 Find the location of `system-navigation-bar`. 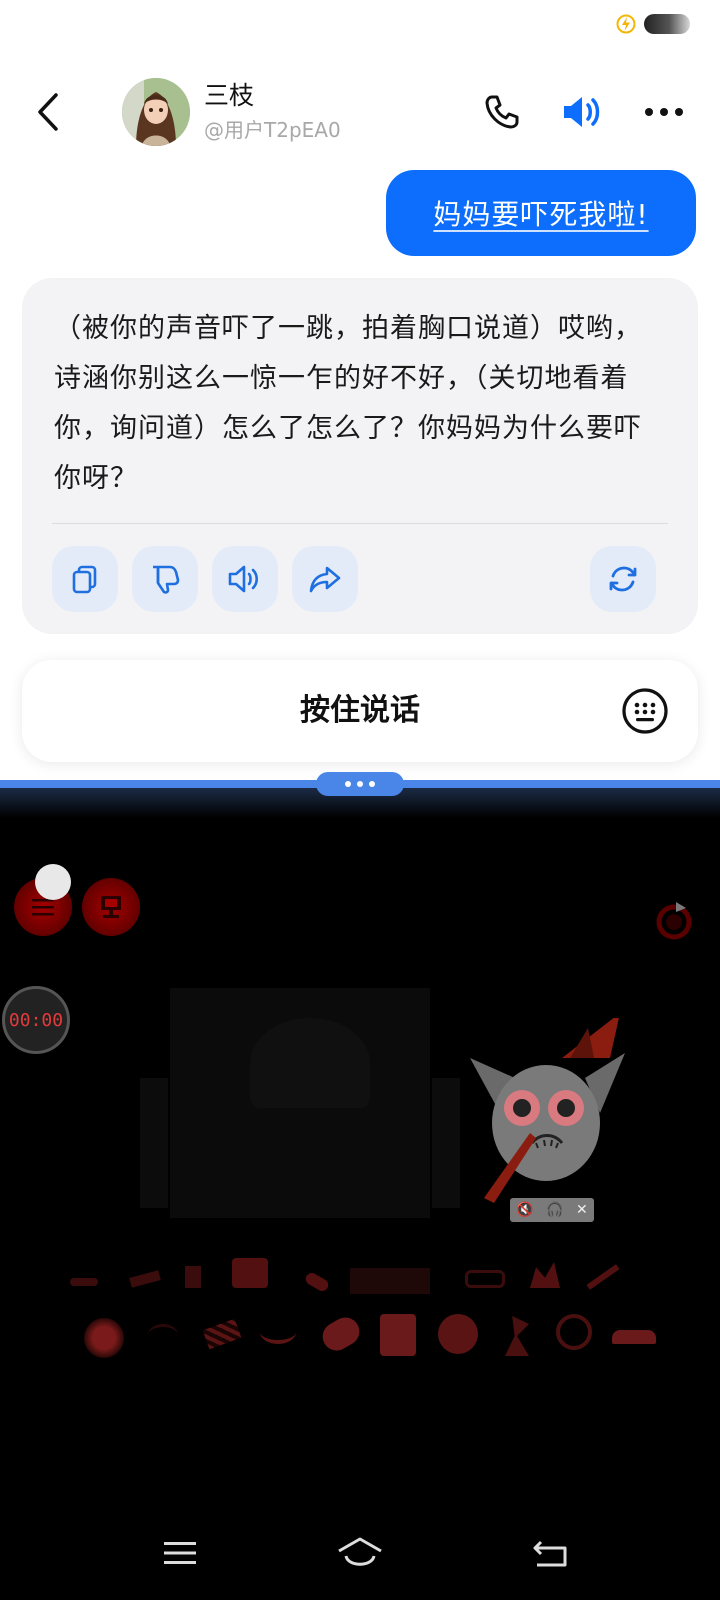

system-navigation-bar is located at coordinates (360, 1555).